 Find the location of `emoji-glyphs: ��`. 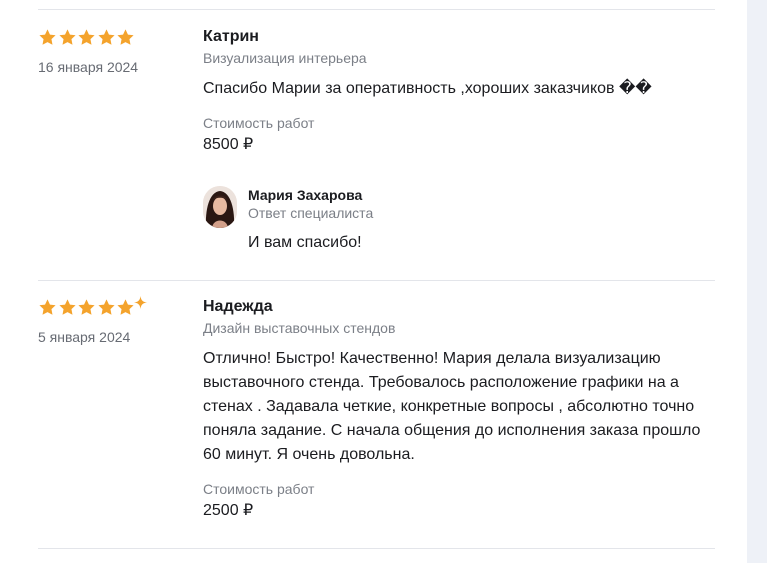

emoji-glyphs: �� is located at coordinates (635, 88).